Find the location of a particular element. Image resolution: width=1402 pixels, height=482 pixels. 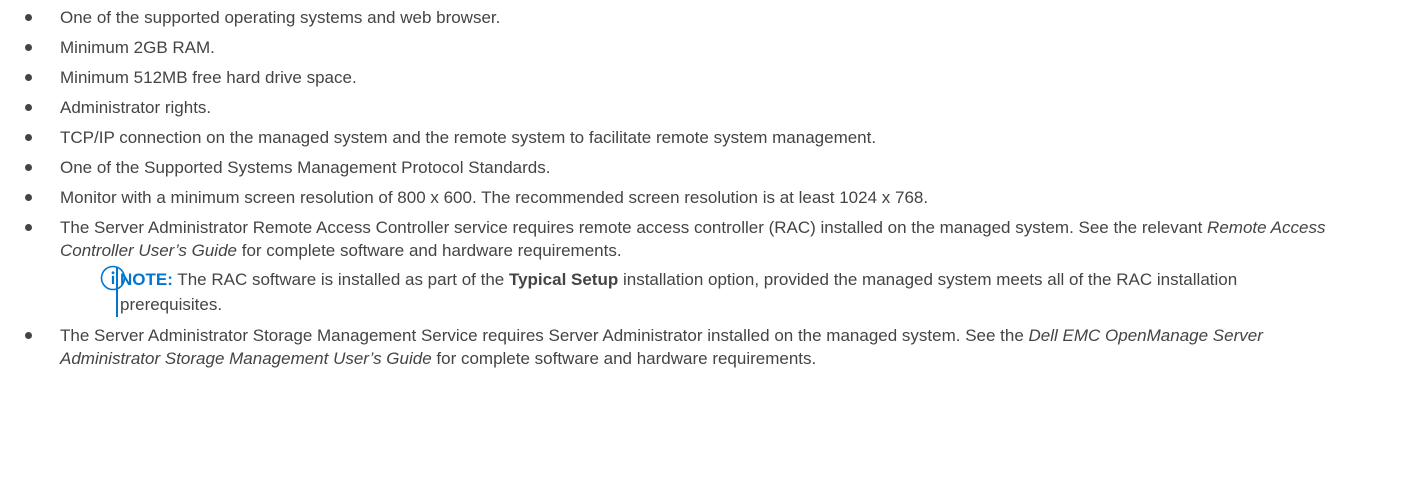

info-icon is located at coordinates (113, 278).